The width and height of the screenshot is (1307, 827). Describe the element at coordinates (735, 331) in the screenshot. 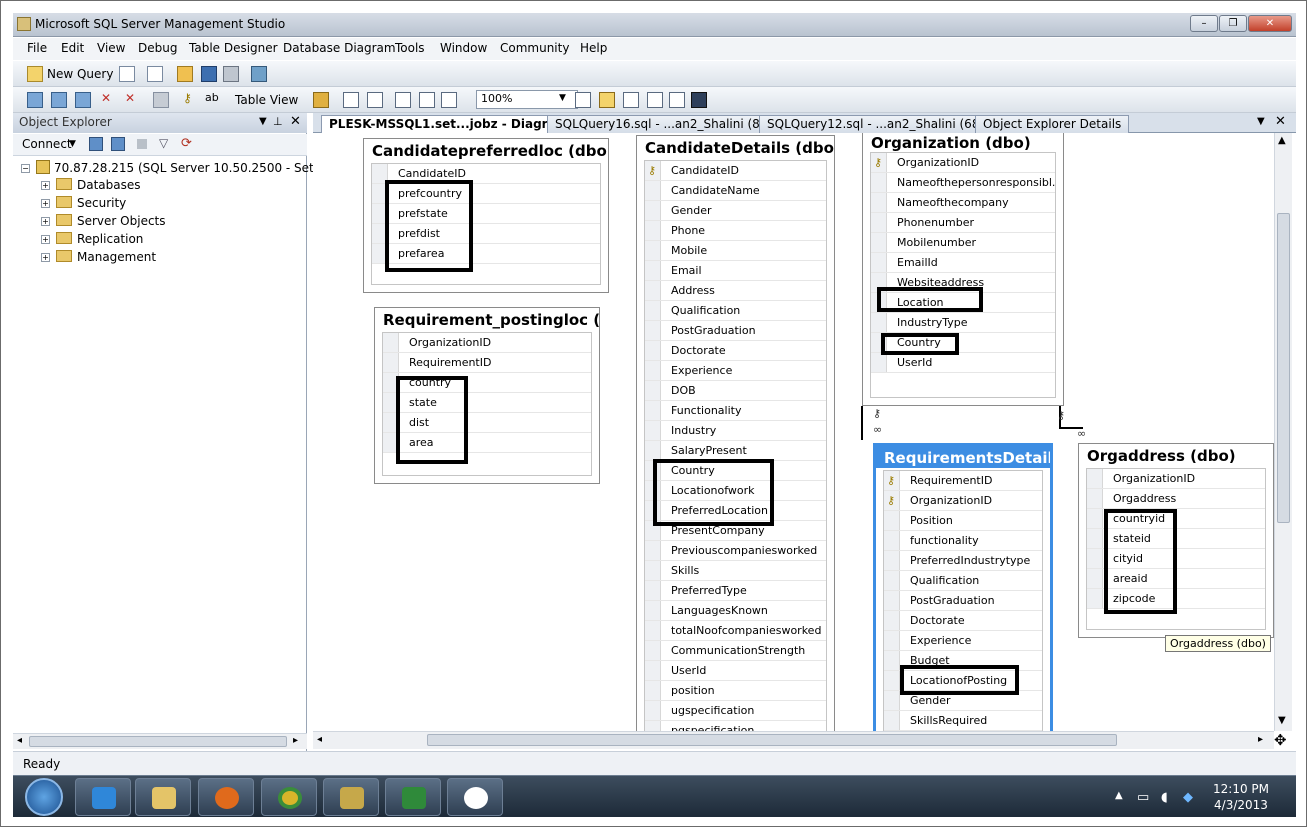

I see `column-row: PostGraduation` at that location.